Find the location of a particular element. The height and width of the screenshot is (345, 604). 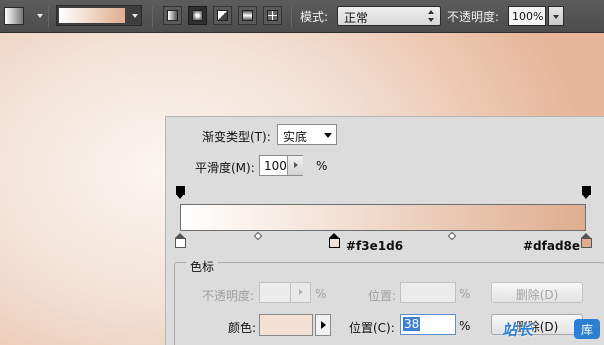

tool-preset-dropdown-icon is located at coordinates (40, 16).